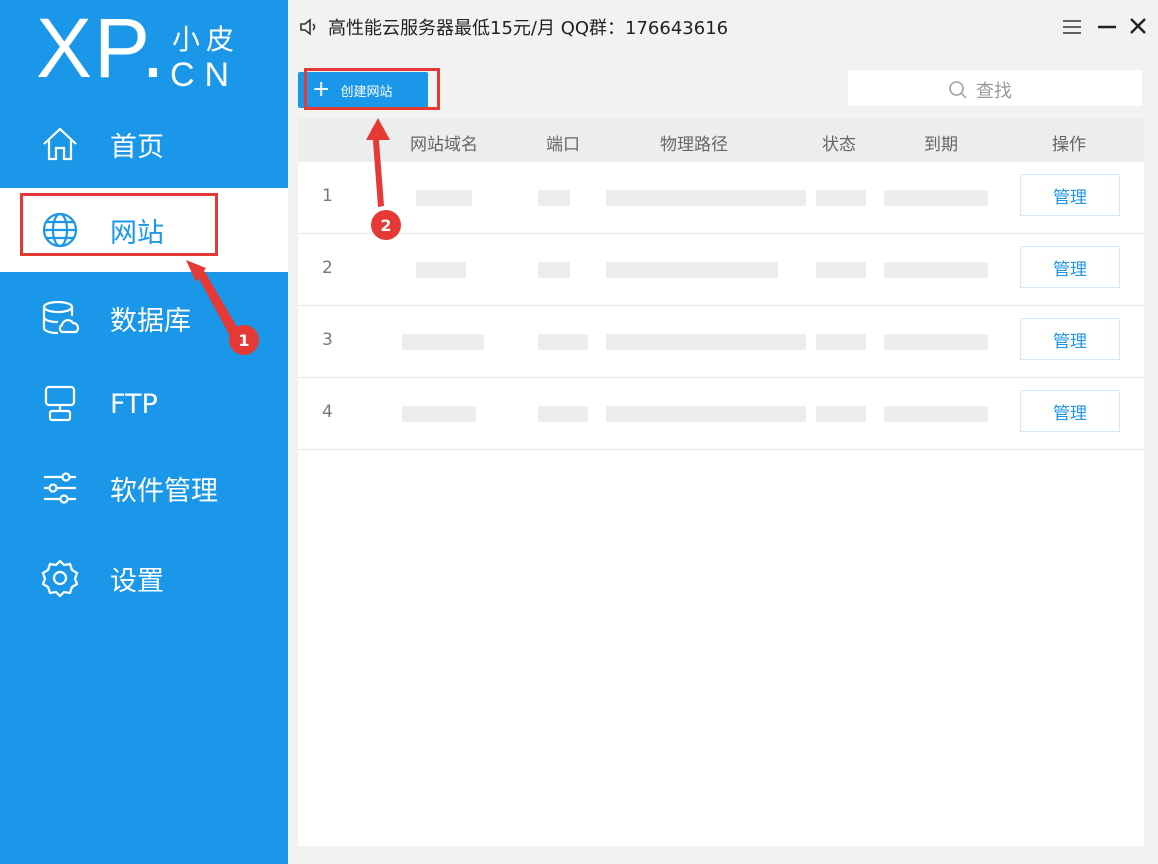 The width and height of the screenshot is (1158, 864). What do you see at coordinates (137, 581) in the screenshot?
I see `sidebar-item-label: 设置` at bounding box center [137, 581].